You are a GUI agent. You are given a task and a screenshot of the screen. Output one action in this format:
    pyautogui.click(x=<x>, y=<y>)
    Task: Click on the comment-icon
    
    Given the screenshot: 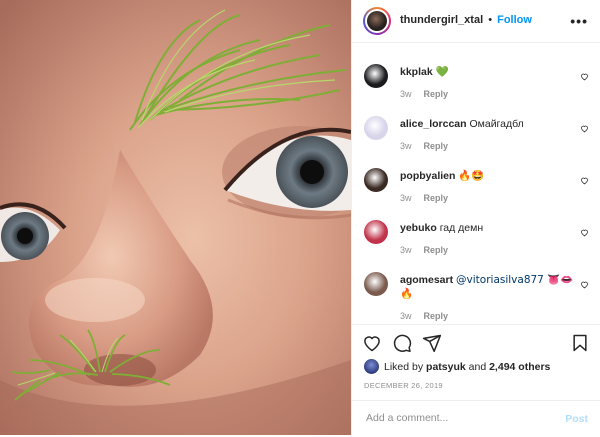 What is the action you would take?
    pyautogui.click(x=402, y=343)
    